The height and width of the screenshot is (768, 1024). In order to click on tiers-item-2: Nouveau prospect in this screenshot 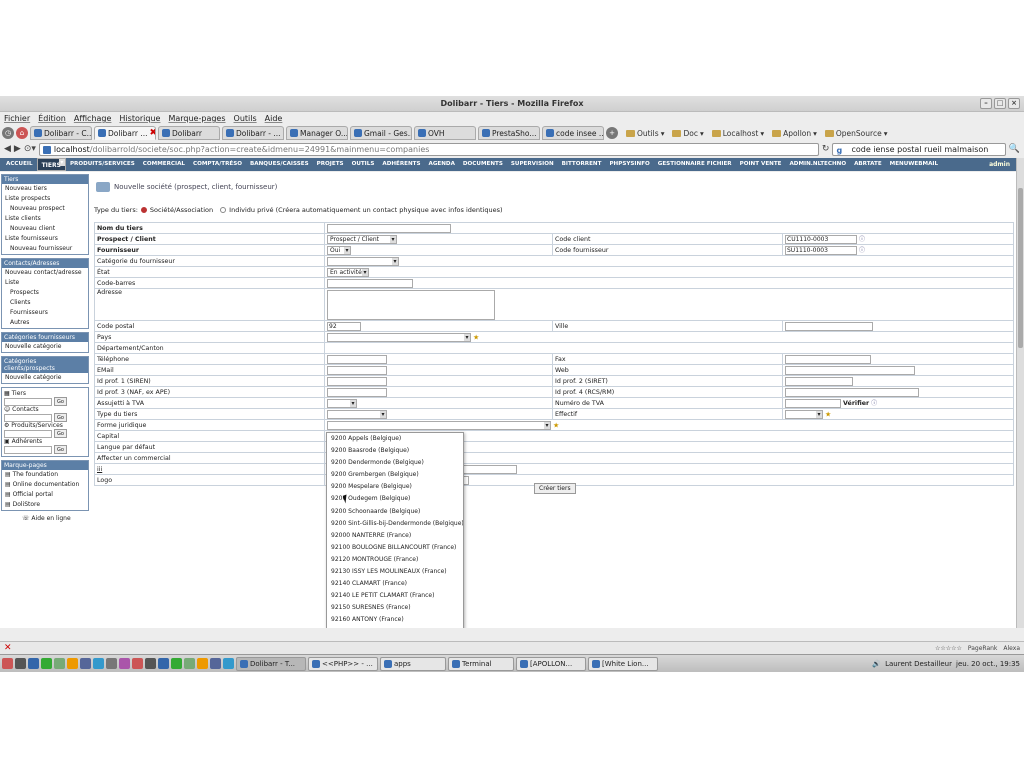, I will do `click(45, 209)`.